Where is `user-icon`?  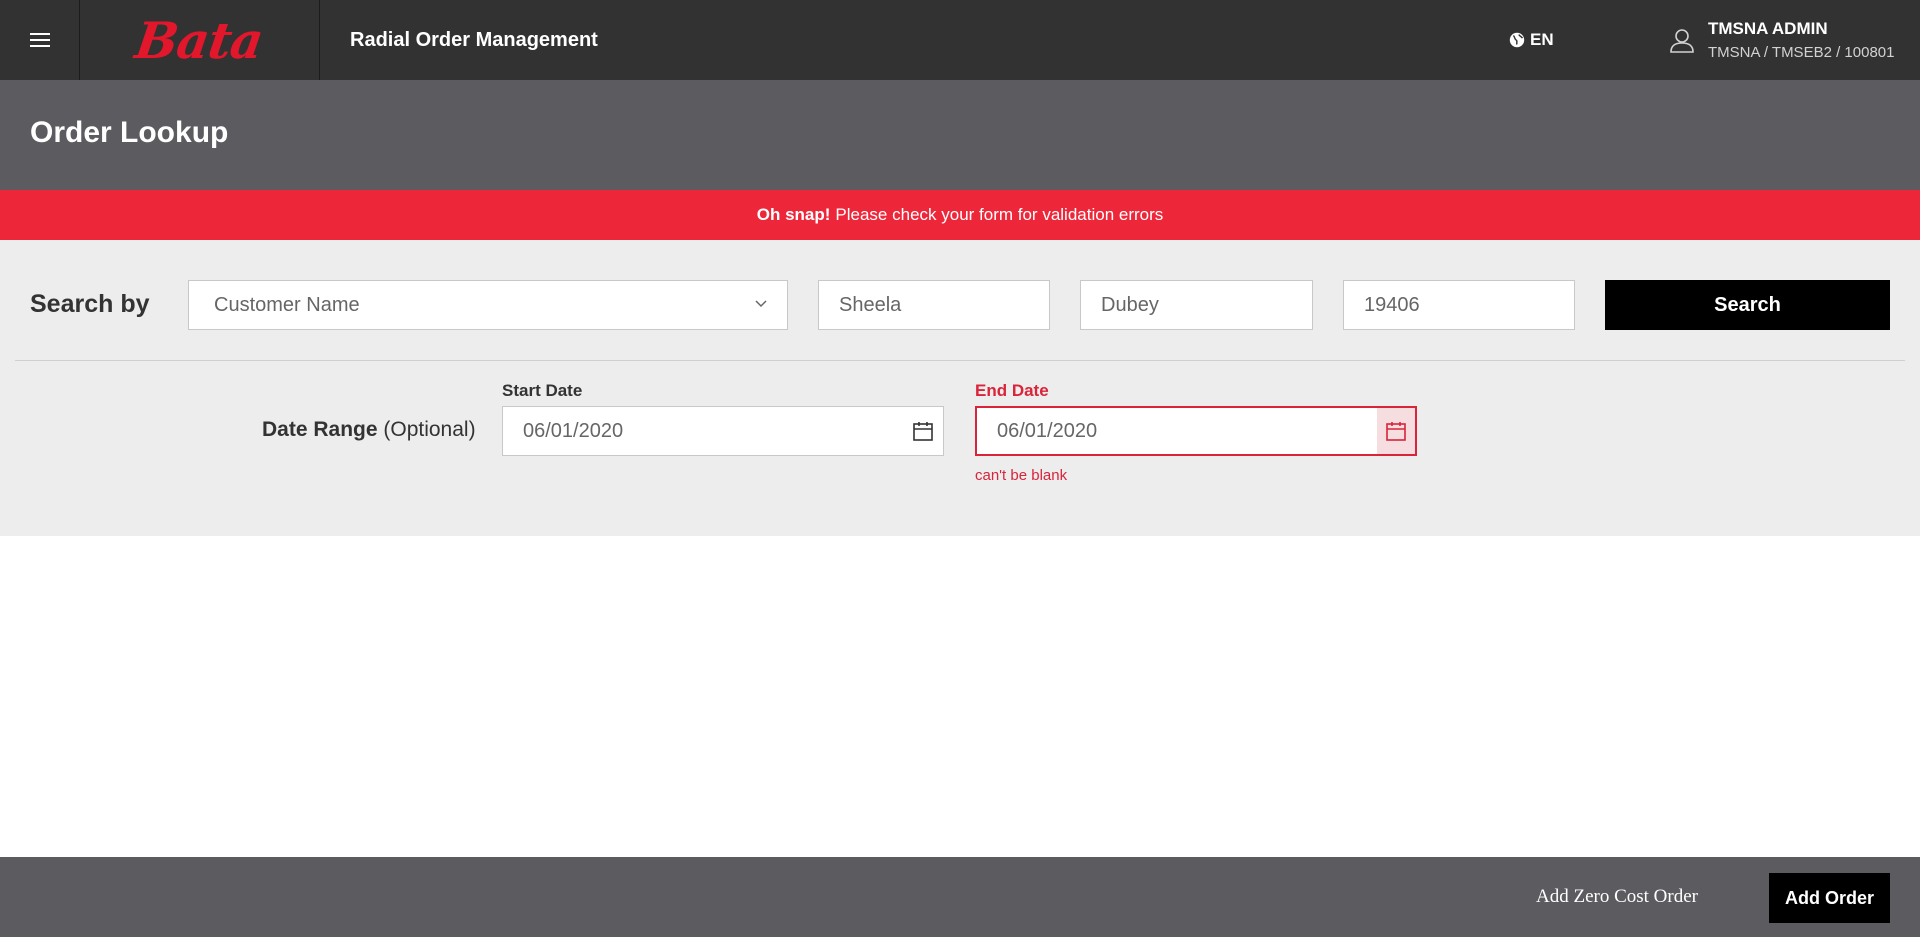 user-icon is located at coordinates (1682, 41).